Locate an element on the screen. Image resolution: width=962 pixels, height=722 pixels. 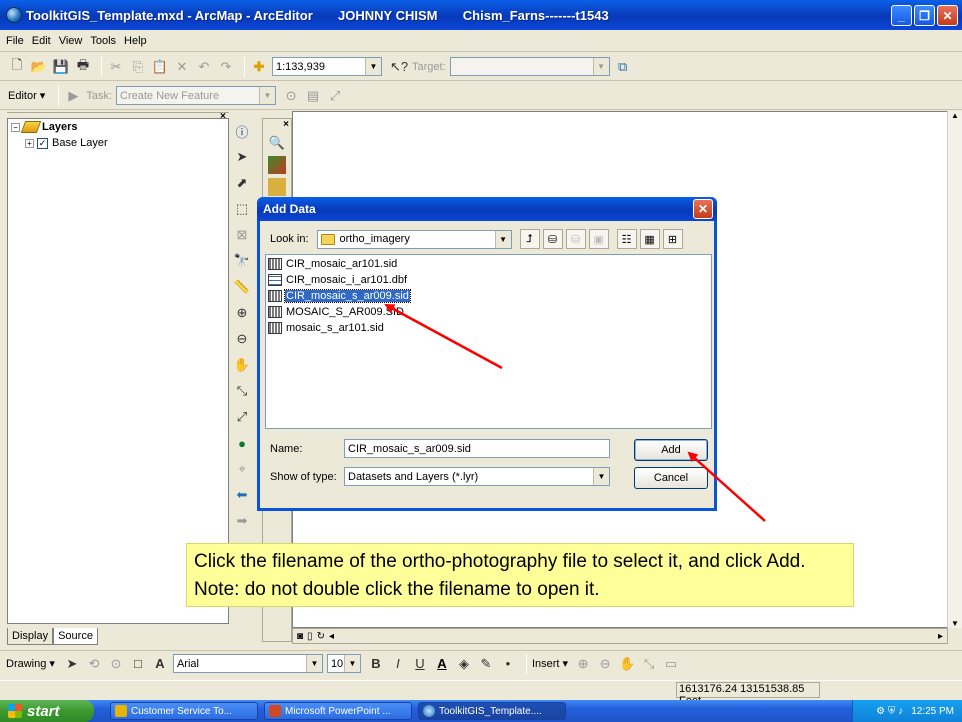
tab-source: Source is located at coordinates (75, 636).